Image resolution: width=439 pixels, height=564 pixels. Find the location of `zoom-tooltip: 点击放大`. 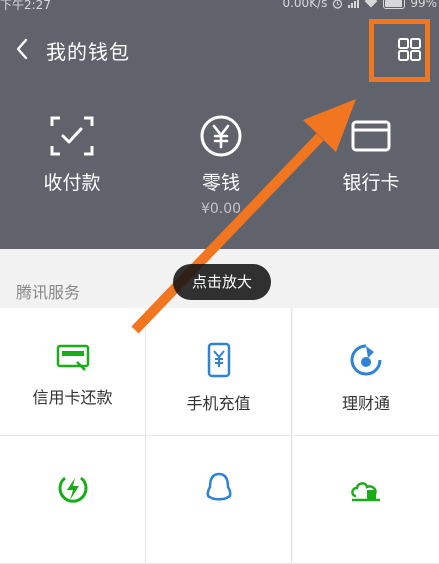

zoom-tooltip: 点击放大 is located at coordinates (222, 282).